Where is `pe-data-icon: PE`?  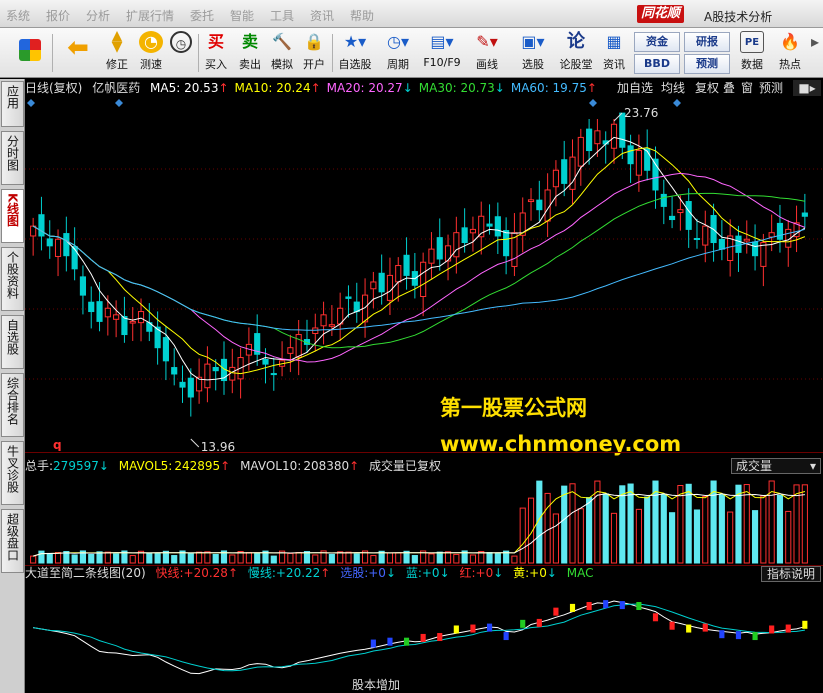
pe-data-icon: PE is located at coordinates (752, 42).